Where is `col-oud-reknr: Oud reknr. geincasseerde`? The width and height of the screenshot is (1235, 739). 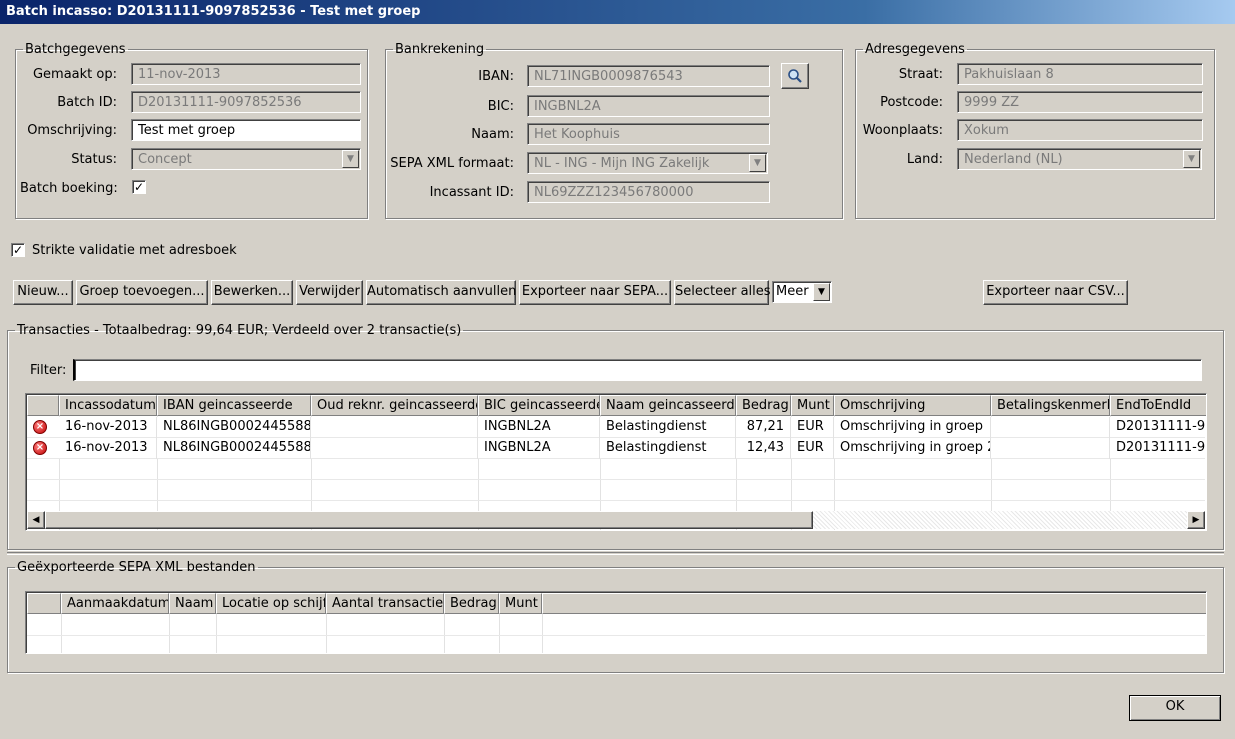
col-oud-reknr: Oud reknr. geincasseerde is located at coordinates (394, 405).